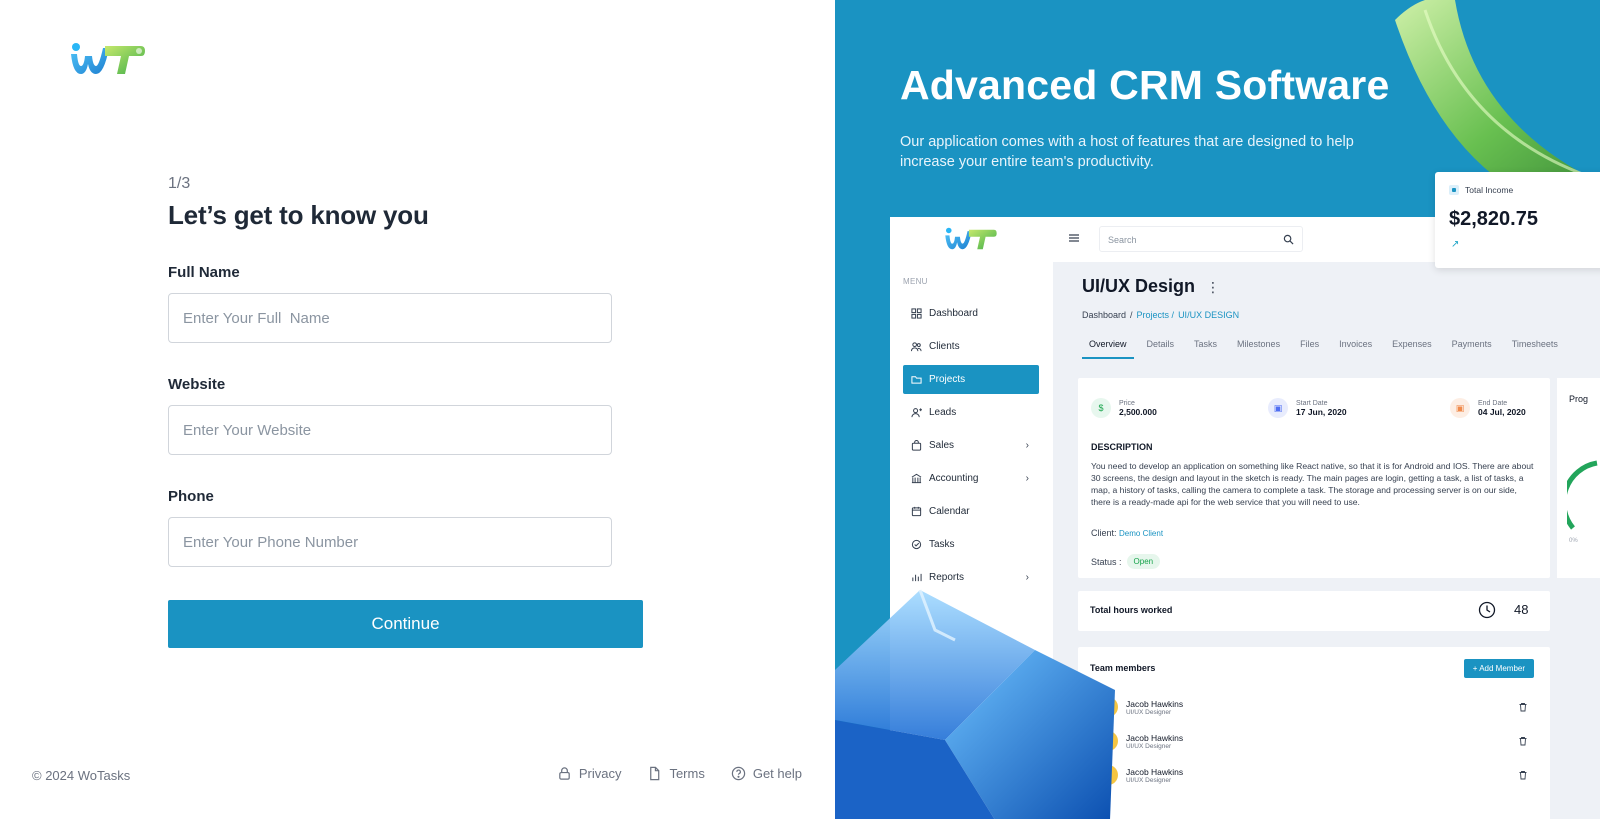 The width and height of the screenshot is (1600, 819). I want to click on grid-icon, so click(916, 313).